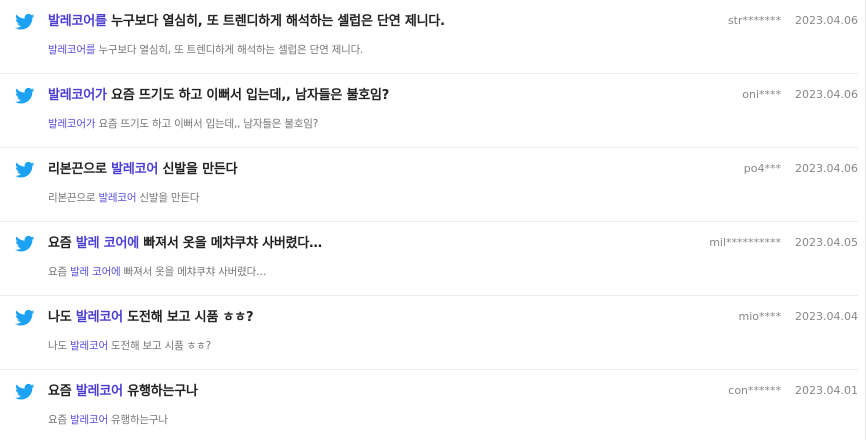 The width and height of the screenshot is (866, 440). What do you see at coordinates (188, 317) in the screenshot?
I see `title-text: 도전해 보고 시품 ㅎㅎ?` at bounding box center [188, 317].